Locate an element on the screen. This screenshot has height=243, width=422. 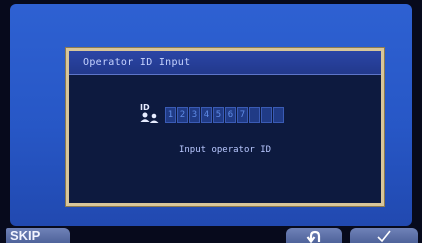
return-button is located at coordinates (314, 235).